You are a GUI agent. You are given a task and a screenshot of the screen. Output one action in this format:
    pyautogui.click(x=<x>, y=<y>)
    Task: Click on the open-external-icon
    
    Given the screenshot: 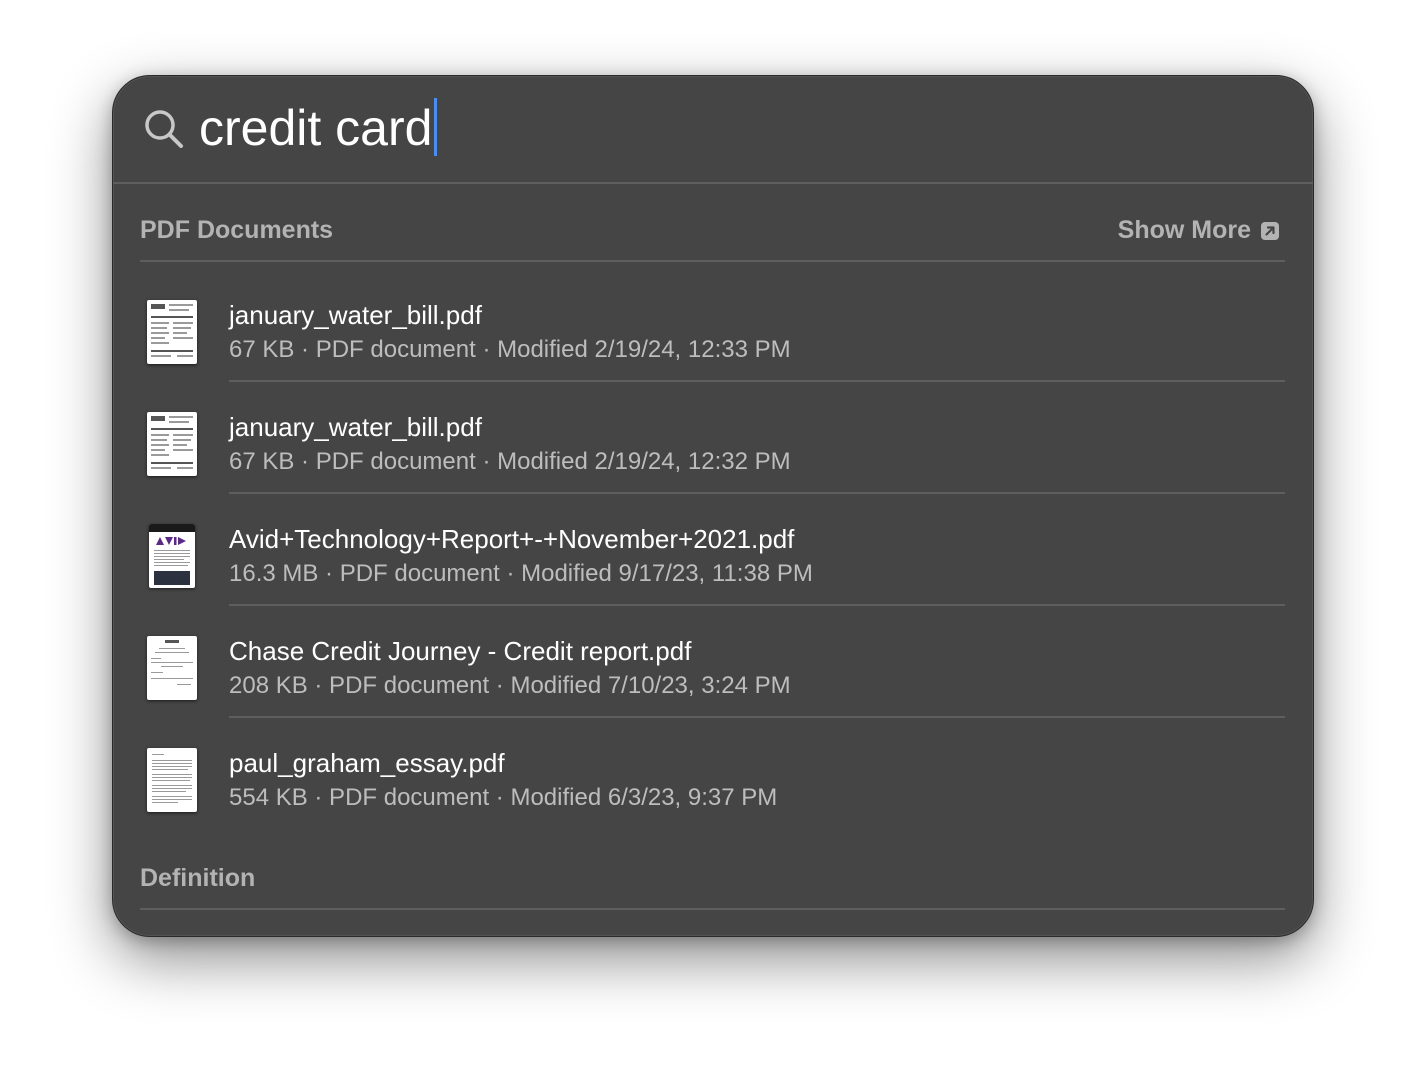 What is the action you would take?
    pyautogui.click(x=1270, y=230)
    